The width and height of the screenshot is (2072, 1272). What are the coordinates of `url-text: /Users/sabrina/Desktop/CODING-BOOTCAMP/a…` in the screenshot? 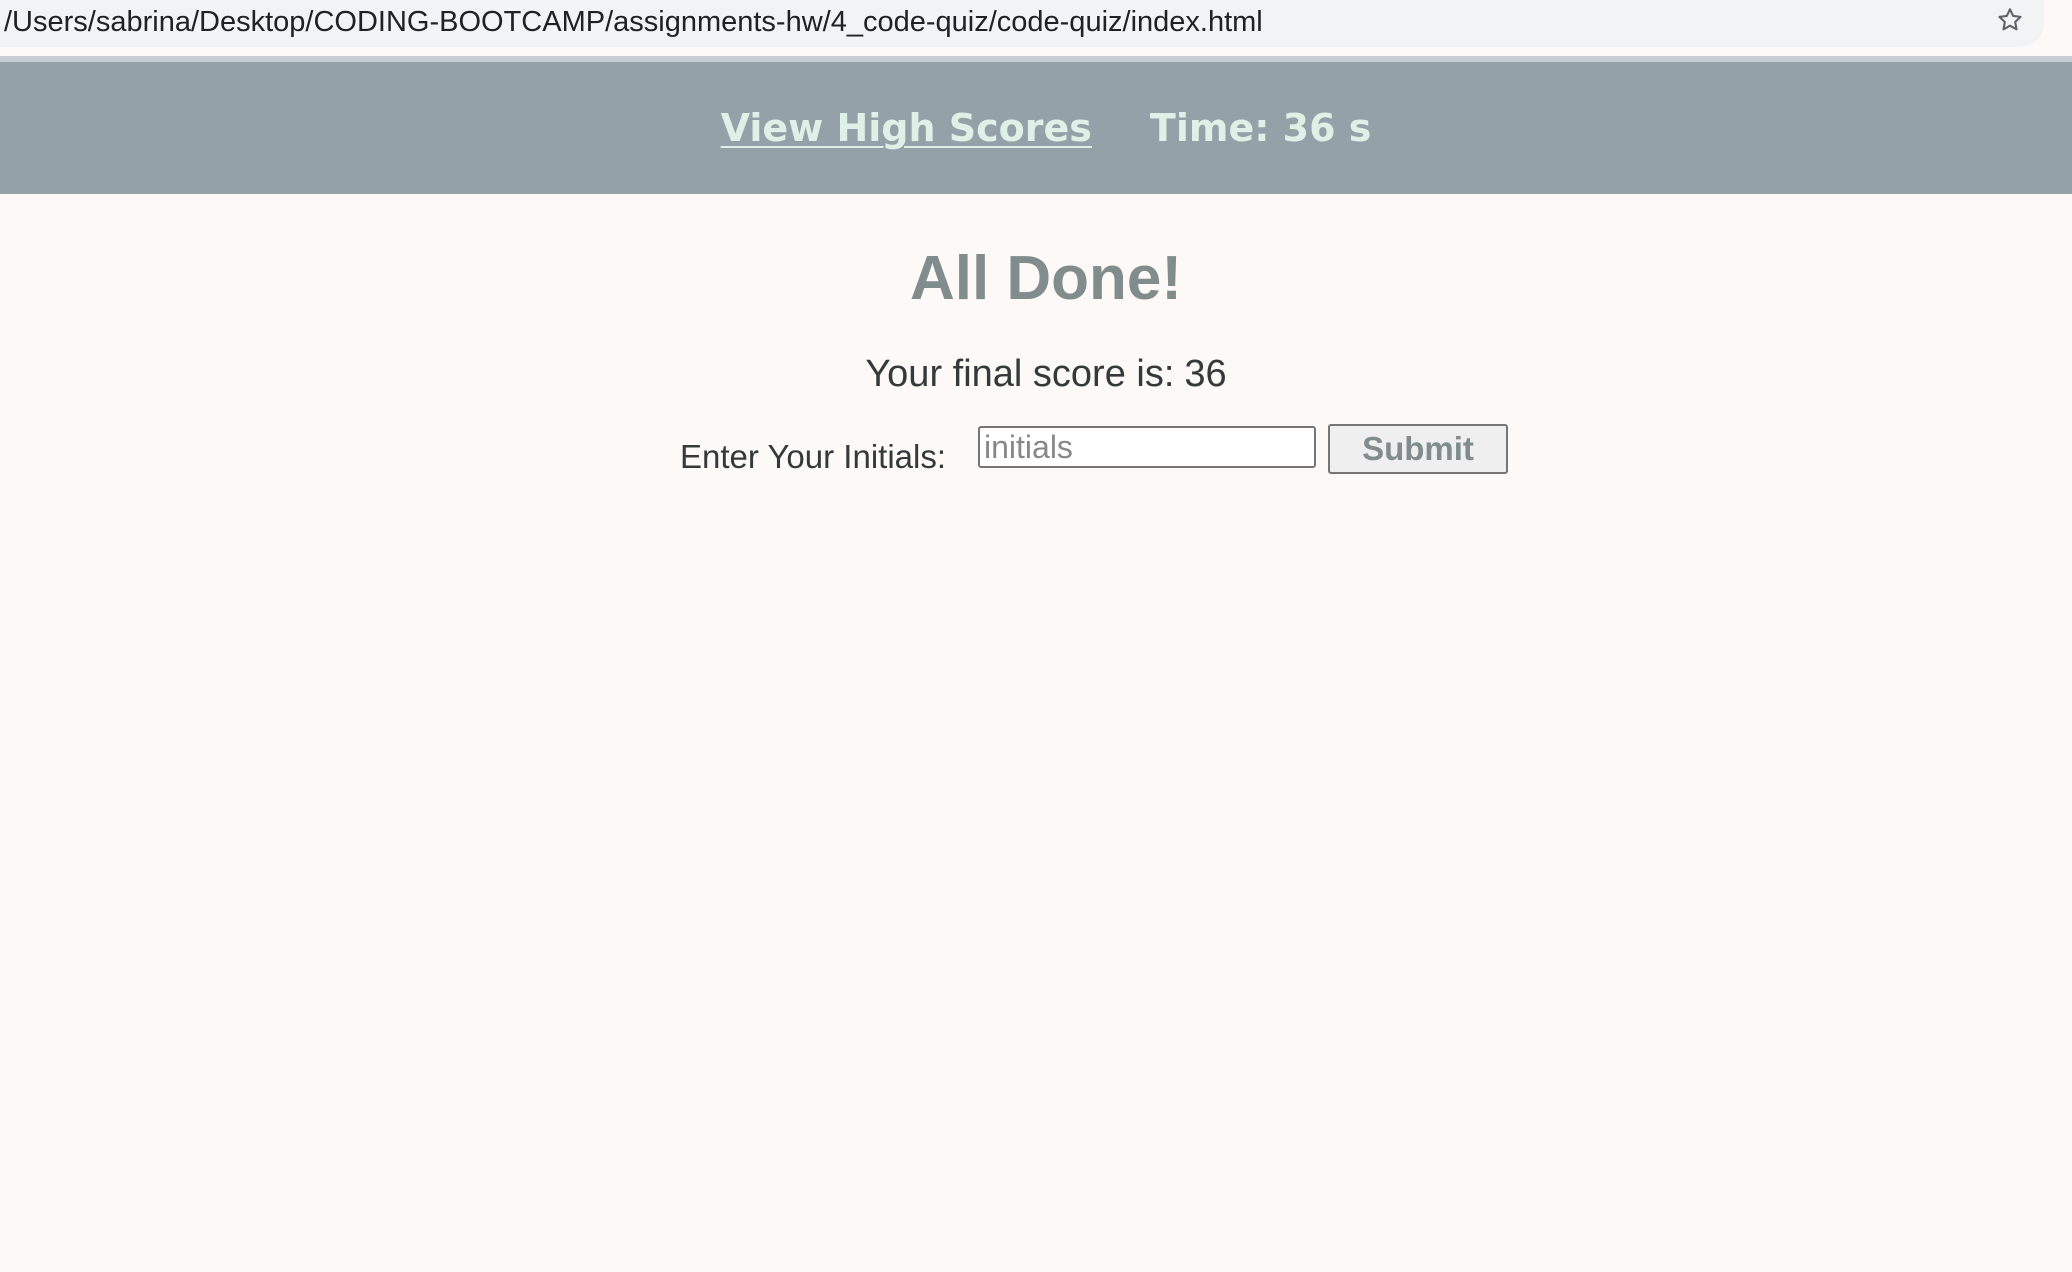 It's located at (633, 22).